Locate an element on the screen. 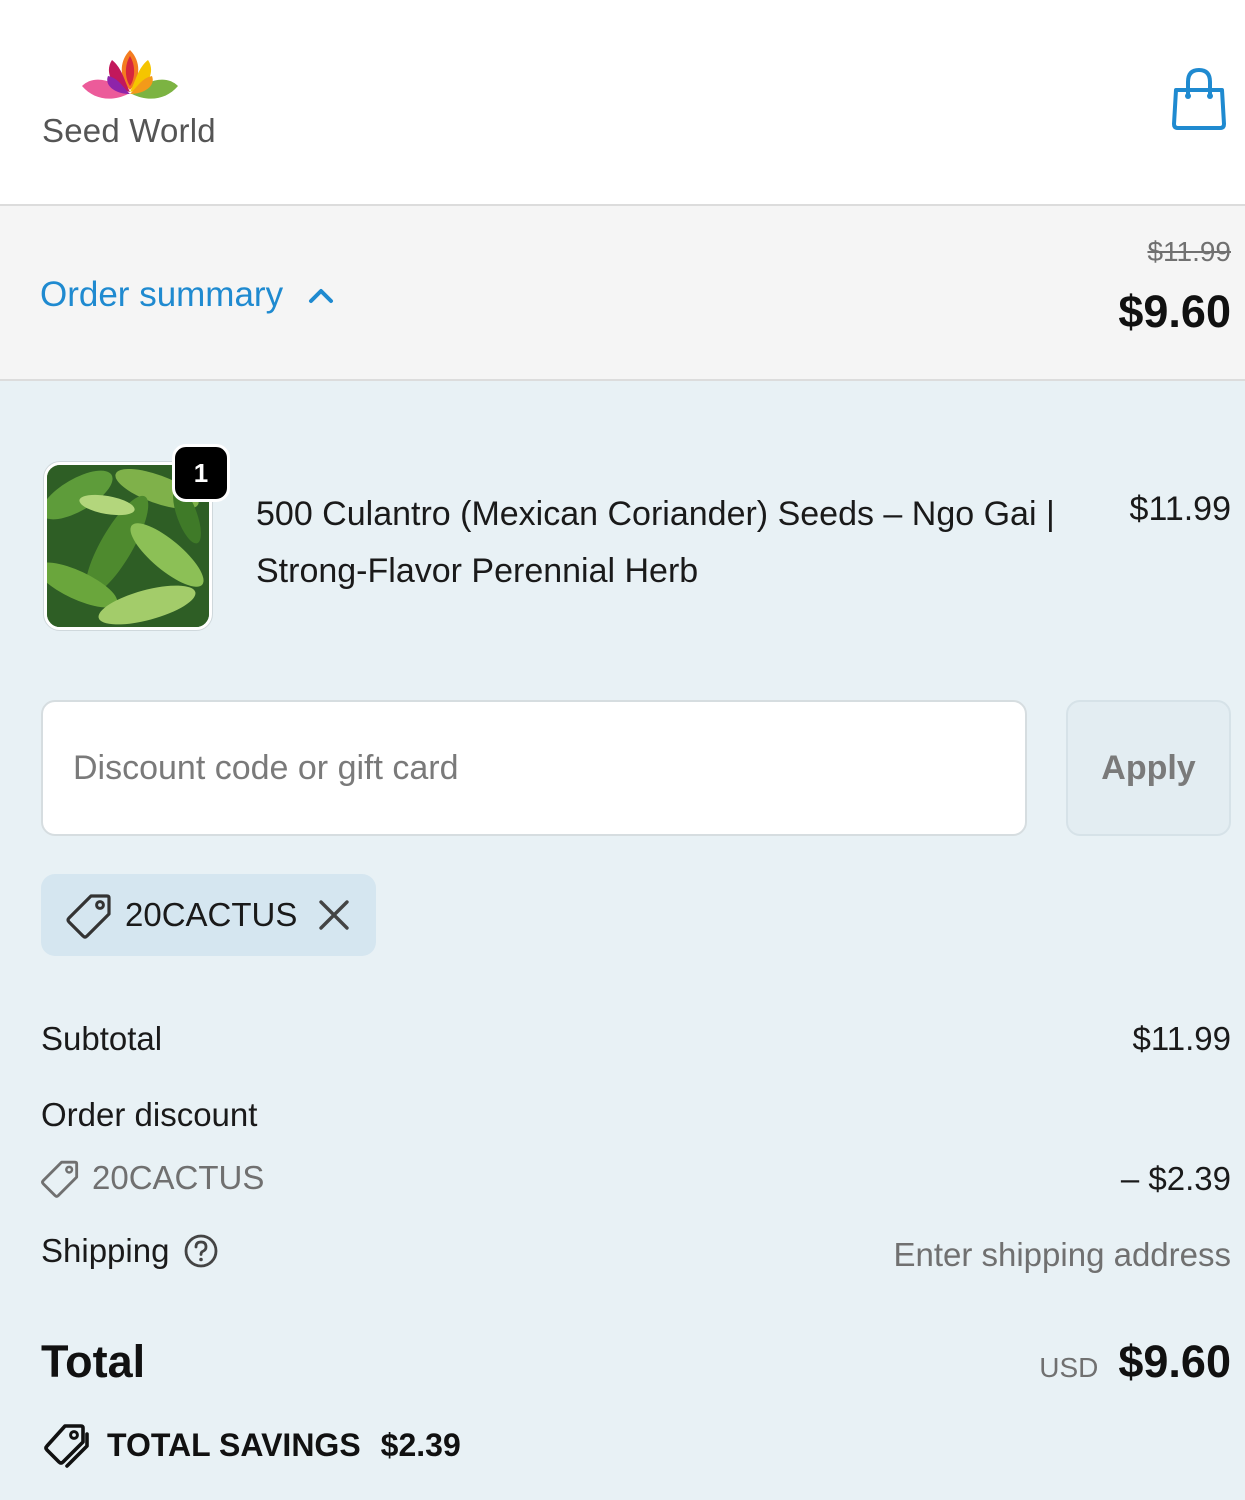  brand-logo: Seed World is located at coordinates (130, 101).